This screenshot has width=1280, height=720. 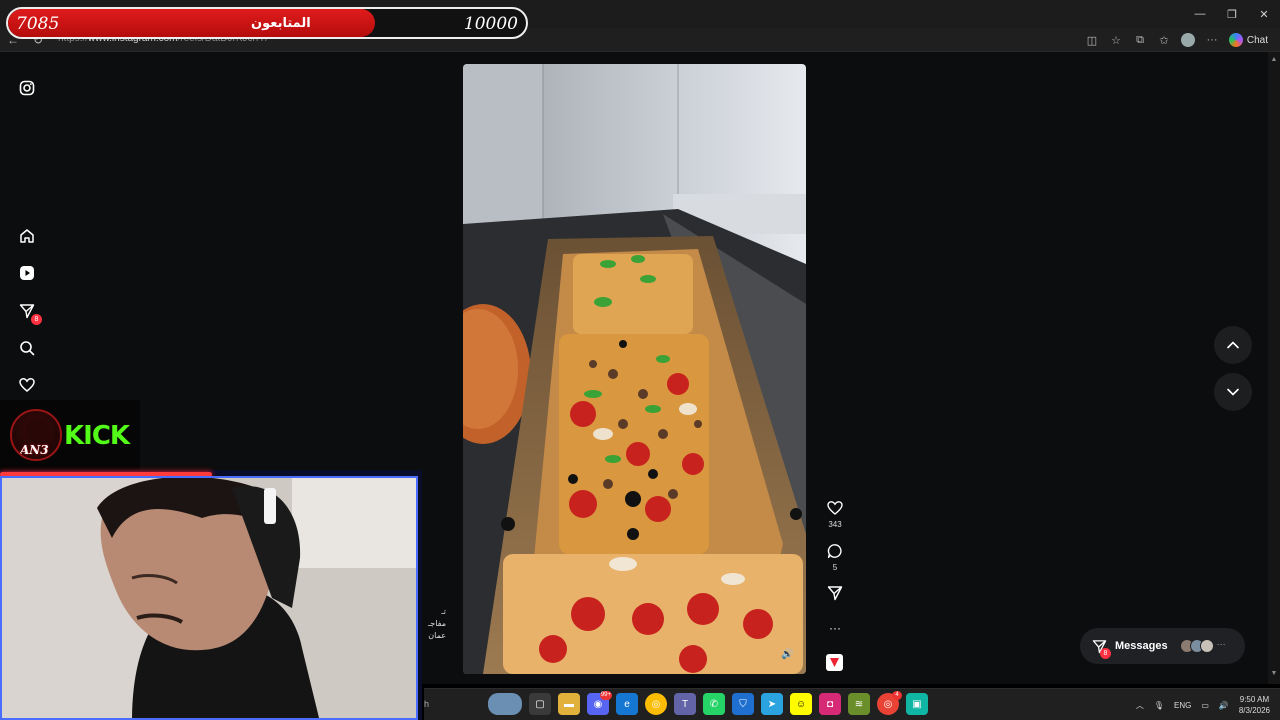 I want to click on streamer-logo-text: AN3, so click(x=34, y=450).